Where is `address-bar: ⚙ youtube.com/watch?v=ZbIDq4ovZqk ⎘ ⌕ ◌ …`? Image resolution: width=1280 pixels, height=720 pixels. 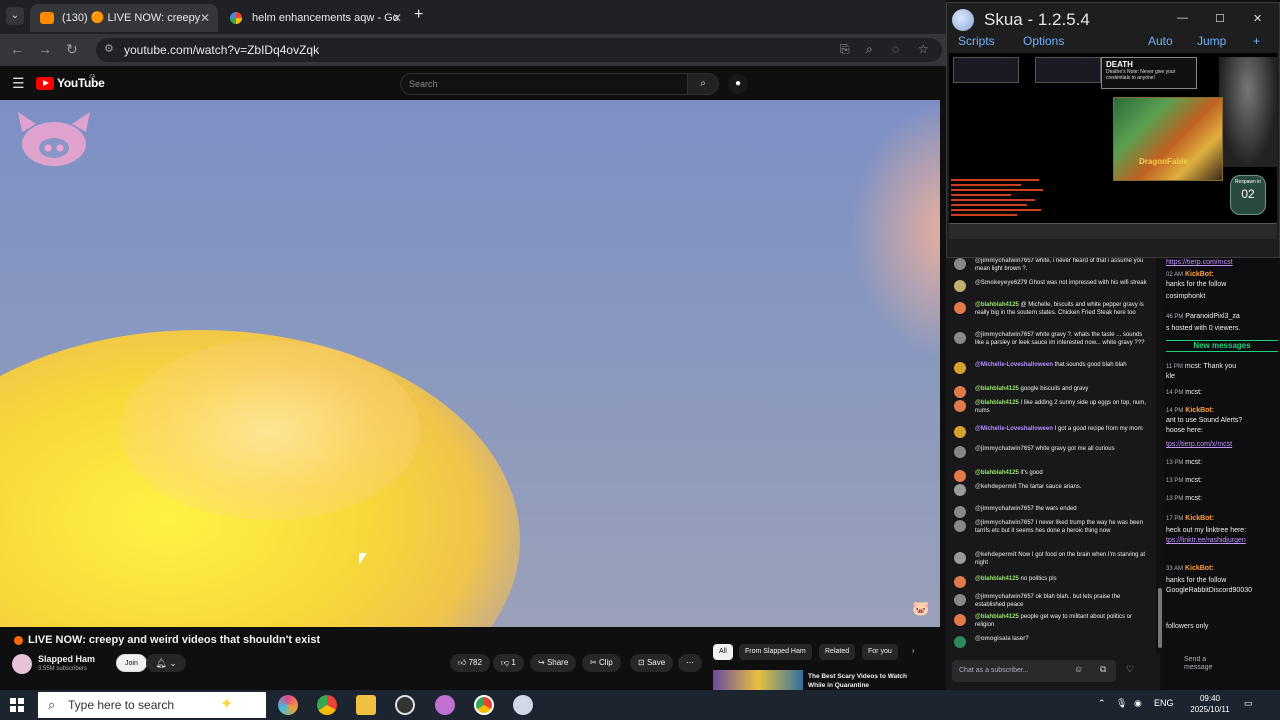
address-bar: ⚙ youtube.com/watch?v=ZbIDq4ovZqk ⎘ ⌕ ◌ … is located at coordinates (519, 50).